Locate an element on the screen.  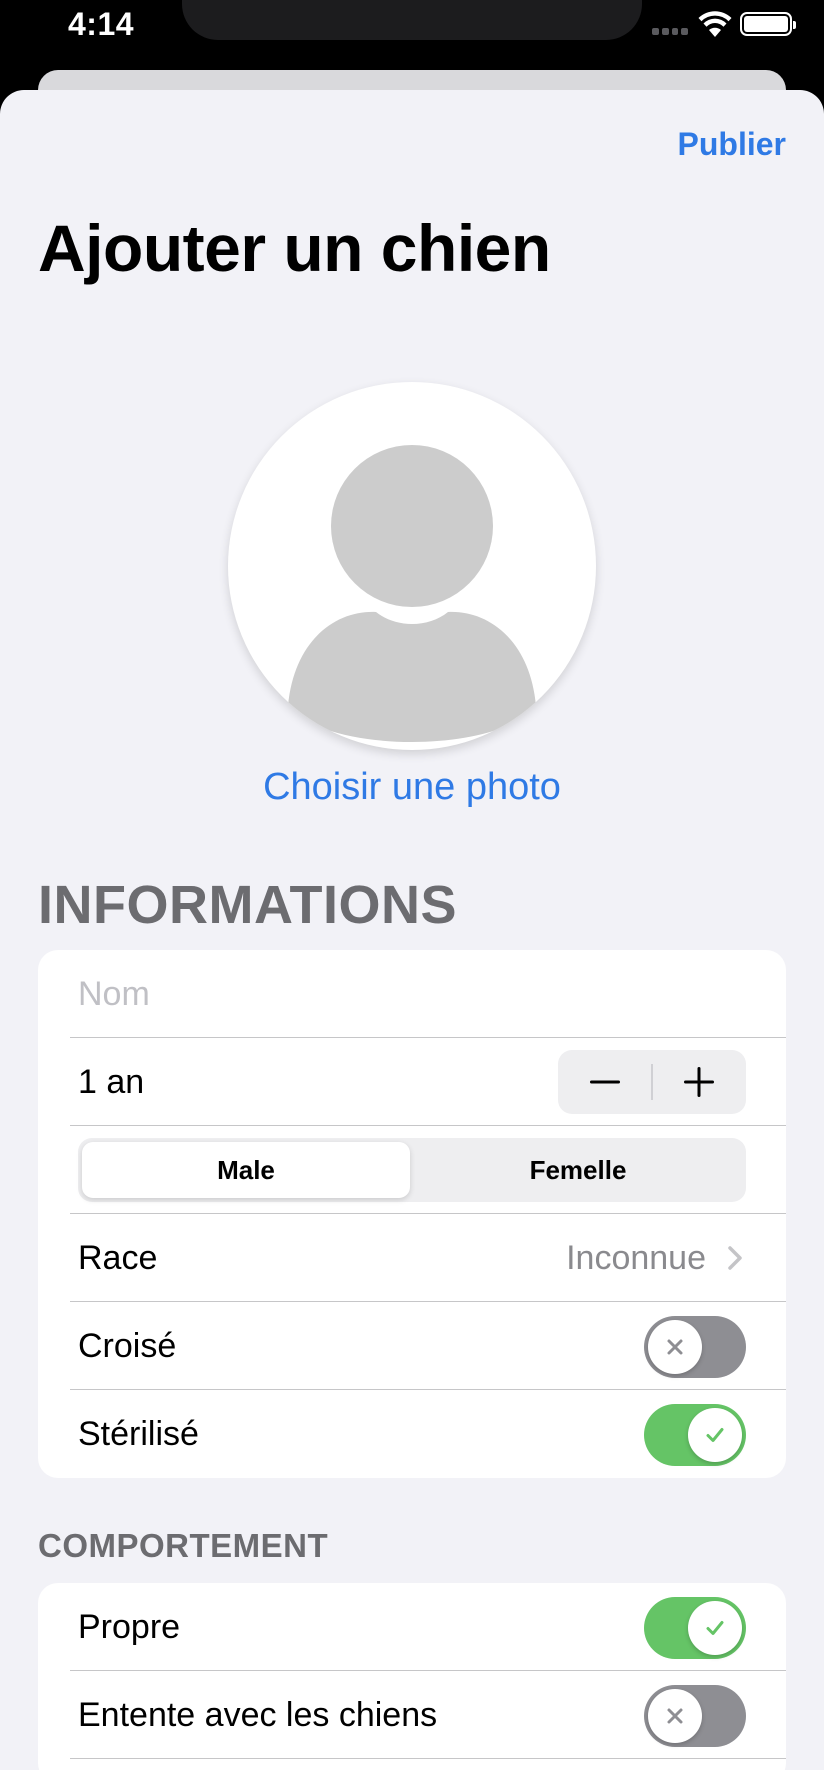
sterilized-toggle is located at coordinates (695, 1435).